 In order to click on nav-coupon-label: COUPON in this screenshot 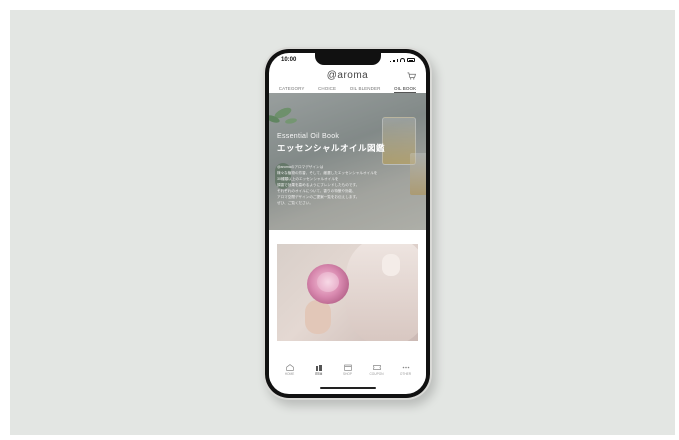, I will do `click(376, 374)`.